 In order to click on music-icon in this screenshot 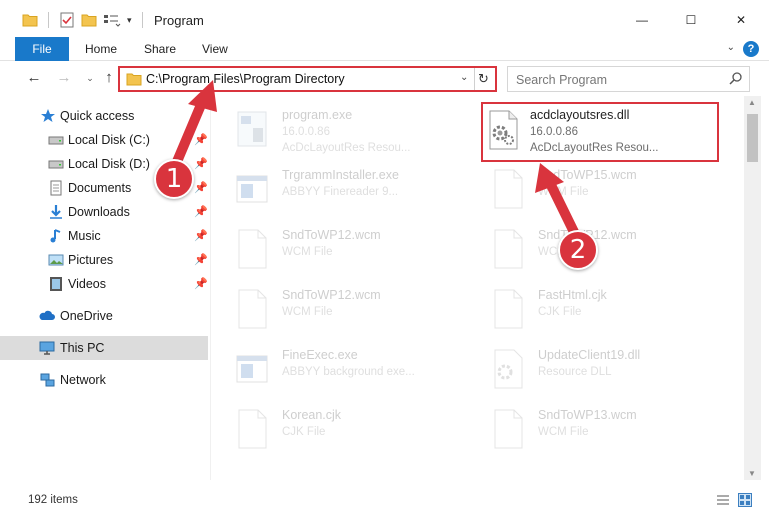, I will do `click(55, 236)`.